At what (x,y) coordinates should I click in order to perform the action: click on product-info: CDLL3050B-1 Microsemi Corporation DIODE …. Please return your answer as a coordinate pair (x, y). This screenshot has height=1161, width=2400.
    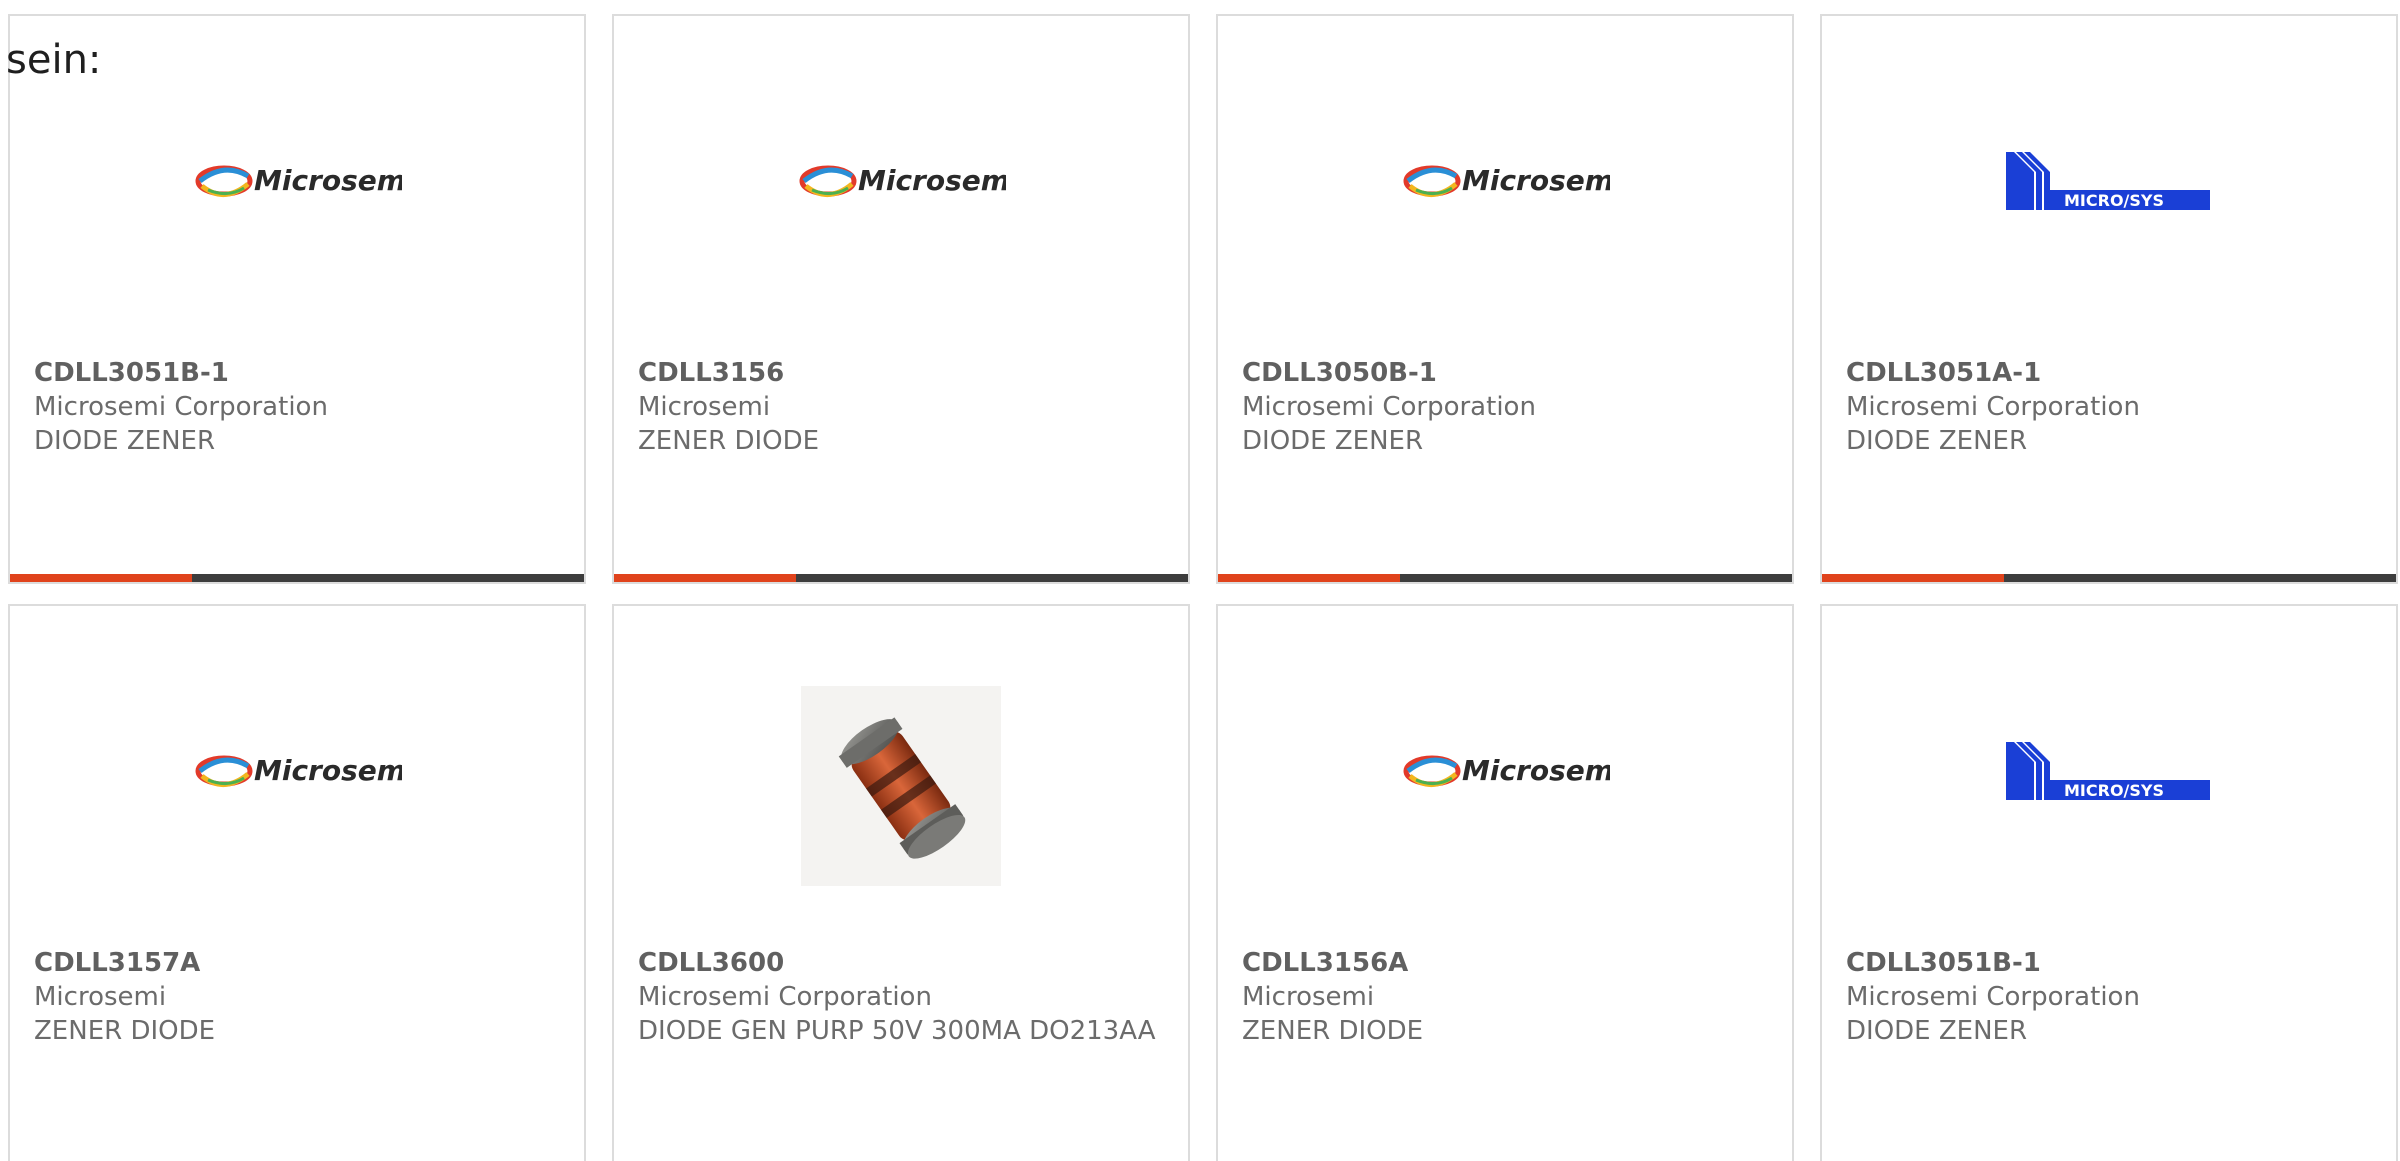
    Looking at the image, I should click on (1505, 407).